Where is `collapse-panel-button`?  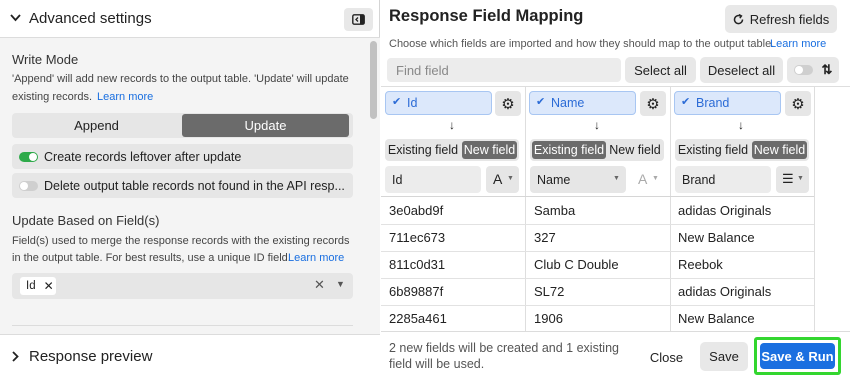
collapse-panel-button is located at coordinates (358, 19).